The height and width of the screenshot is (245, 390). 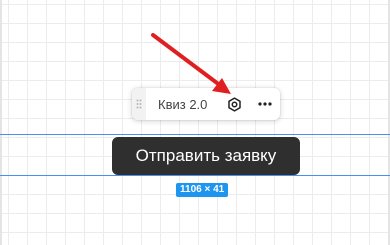 I want to click on drag-dots-icon, so click(x=139, y=104).